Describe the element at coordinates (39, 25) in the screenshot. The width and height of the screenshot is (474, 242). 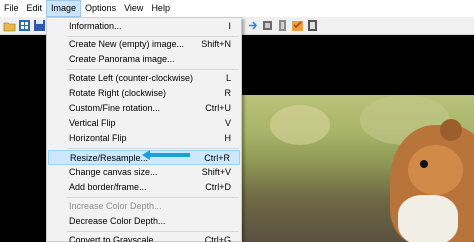
I see `save-icon` at that location.